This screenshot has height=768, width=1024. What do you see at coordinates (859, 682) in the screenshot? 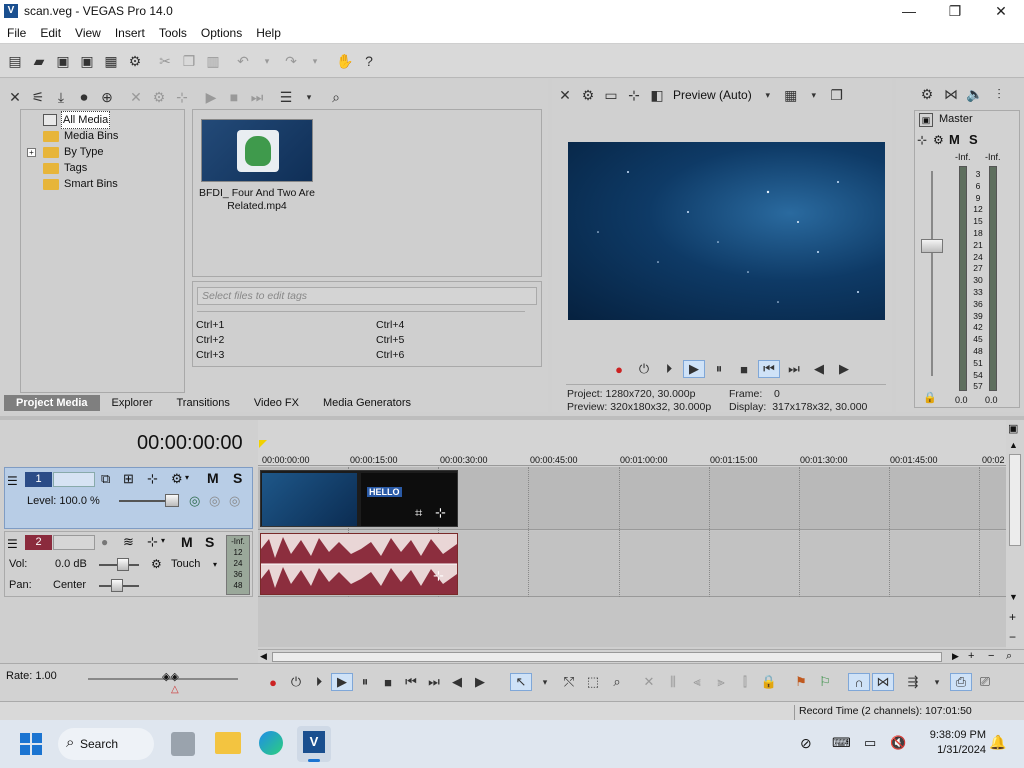
I see `snapping-magnet-icon: ∩` at bounding box center [859, 682].